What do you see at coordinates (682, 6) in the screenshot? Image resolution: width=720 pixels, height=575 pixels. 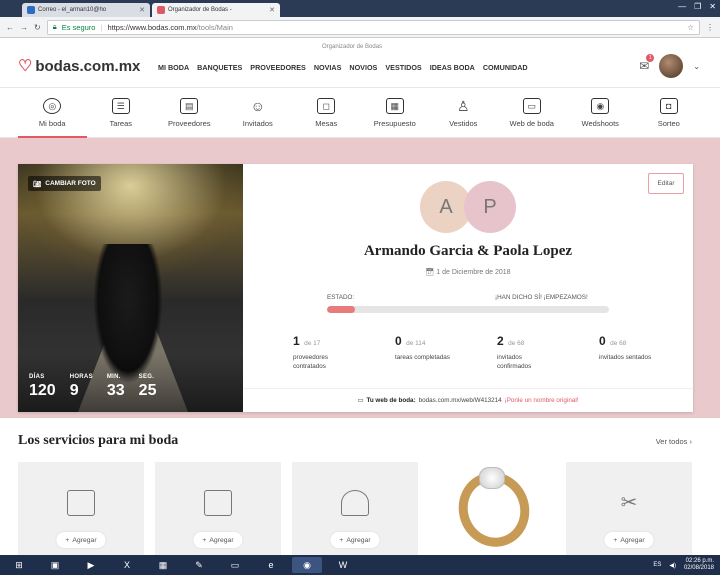 I see `minimize-icon: —` at bounding box center [682, 6].